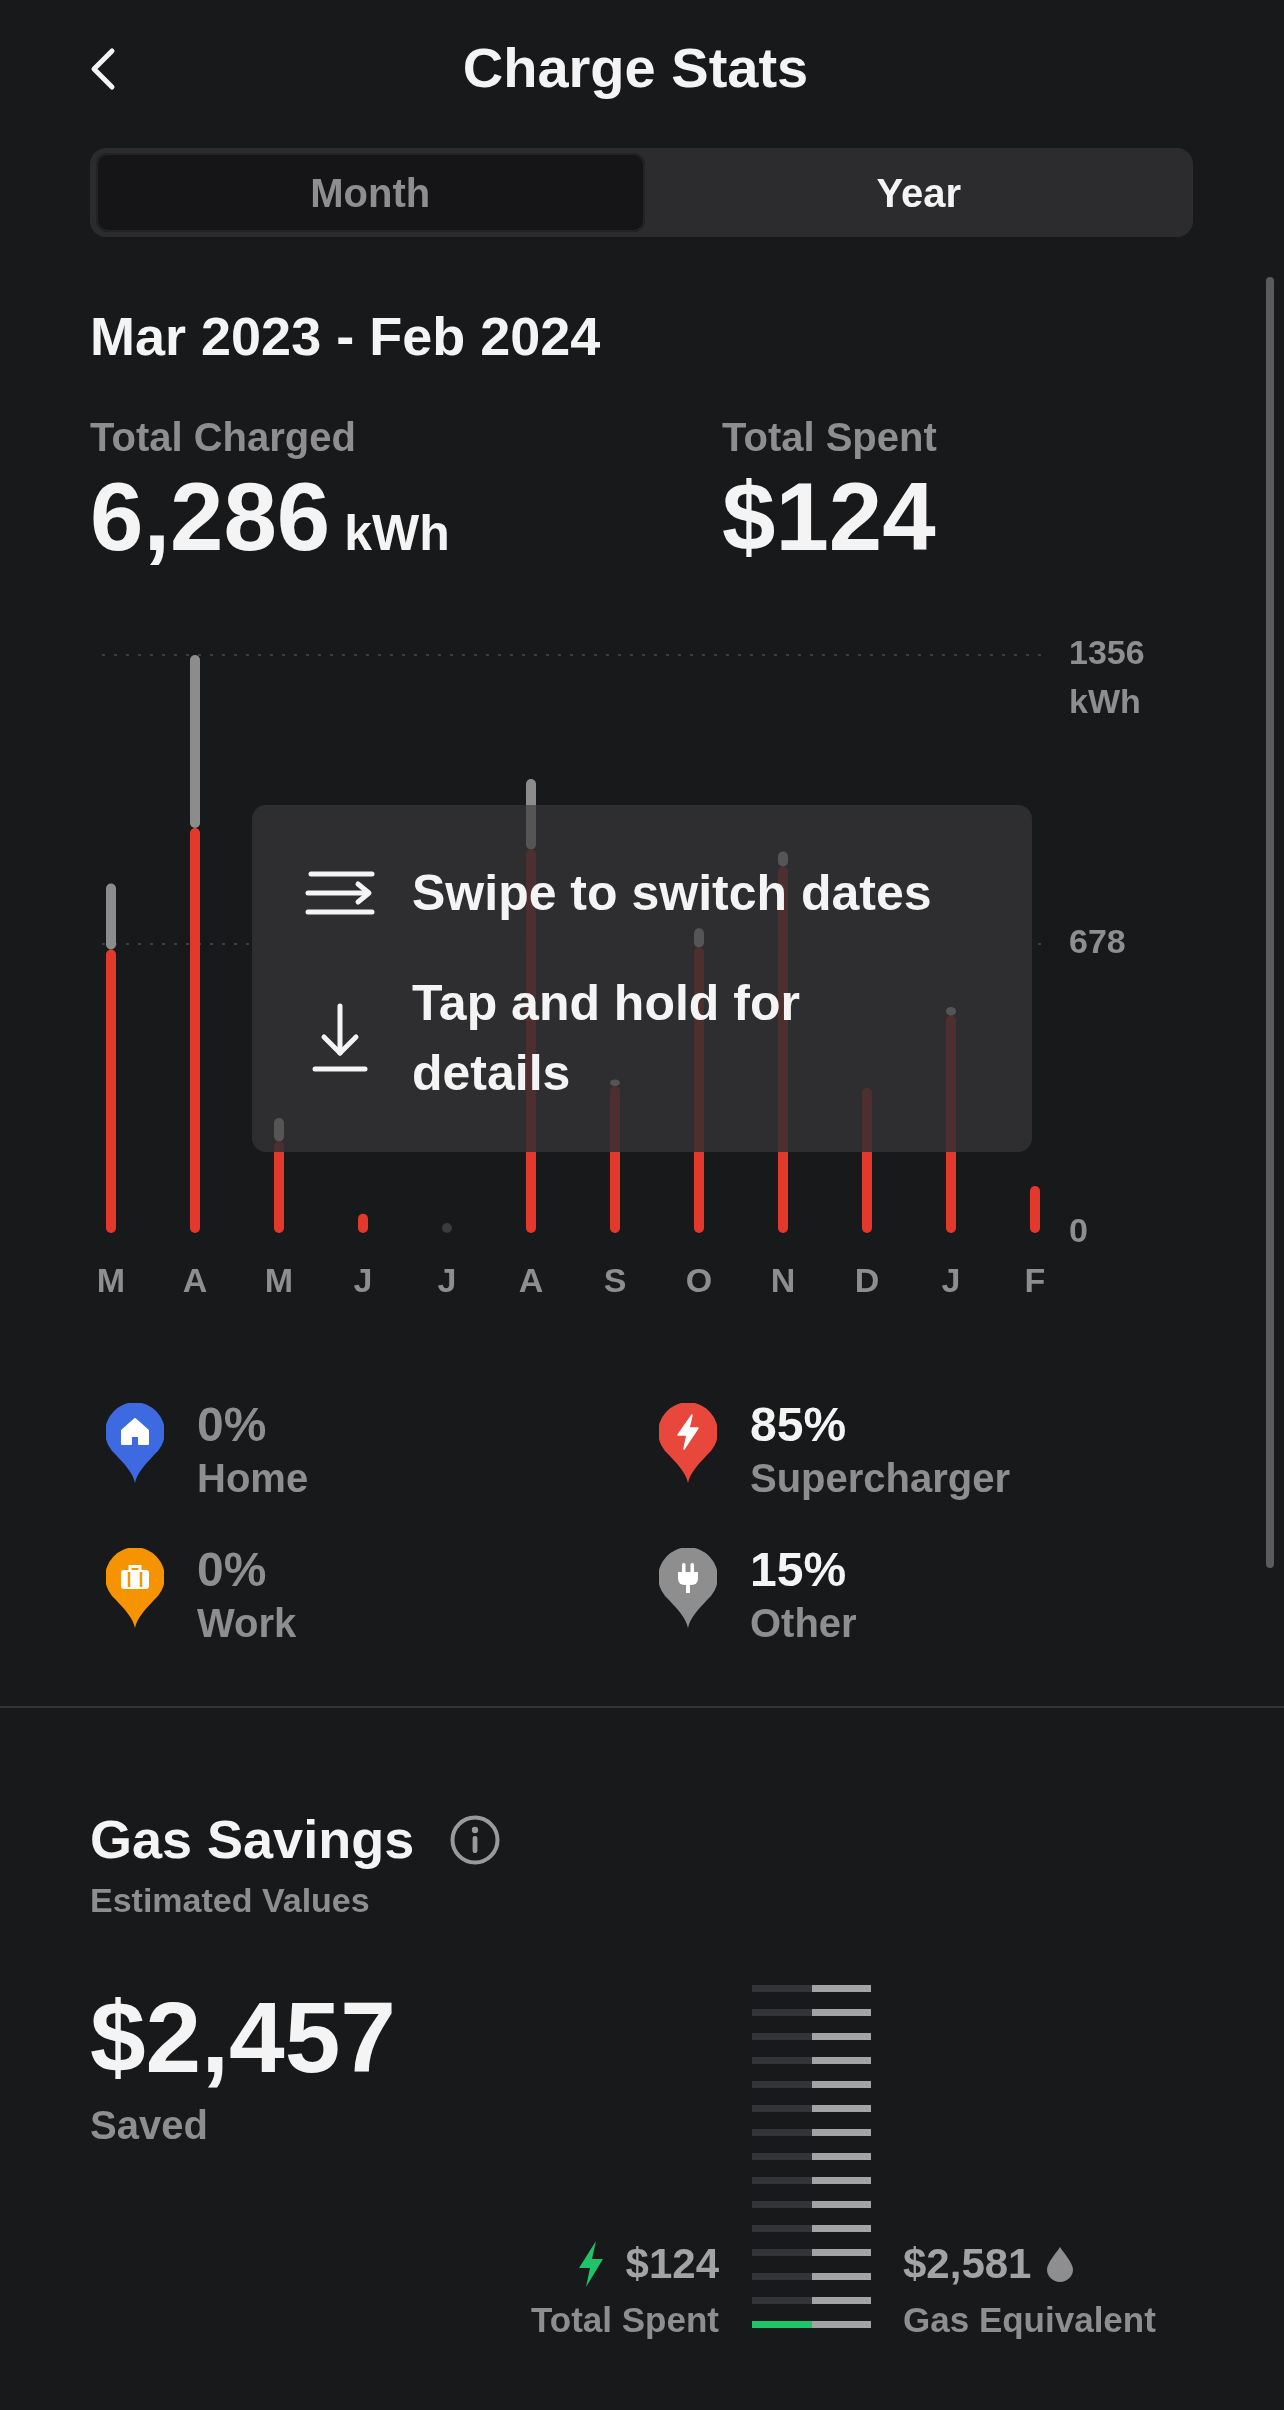 This screenshot has width=1284, height=2410. Describe the element at coordinates (635, 68) in the screenshot. I see `page-title: Charge Stats` at that location.